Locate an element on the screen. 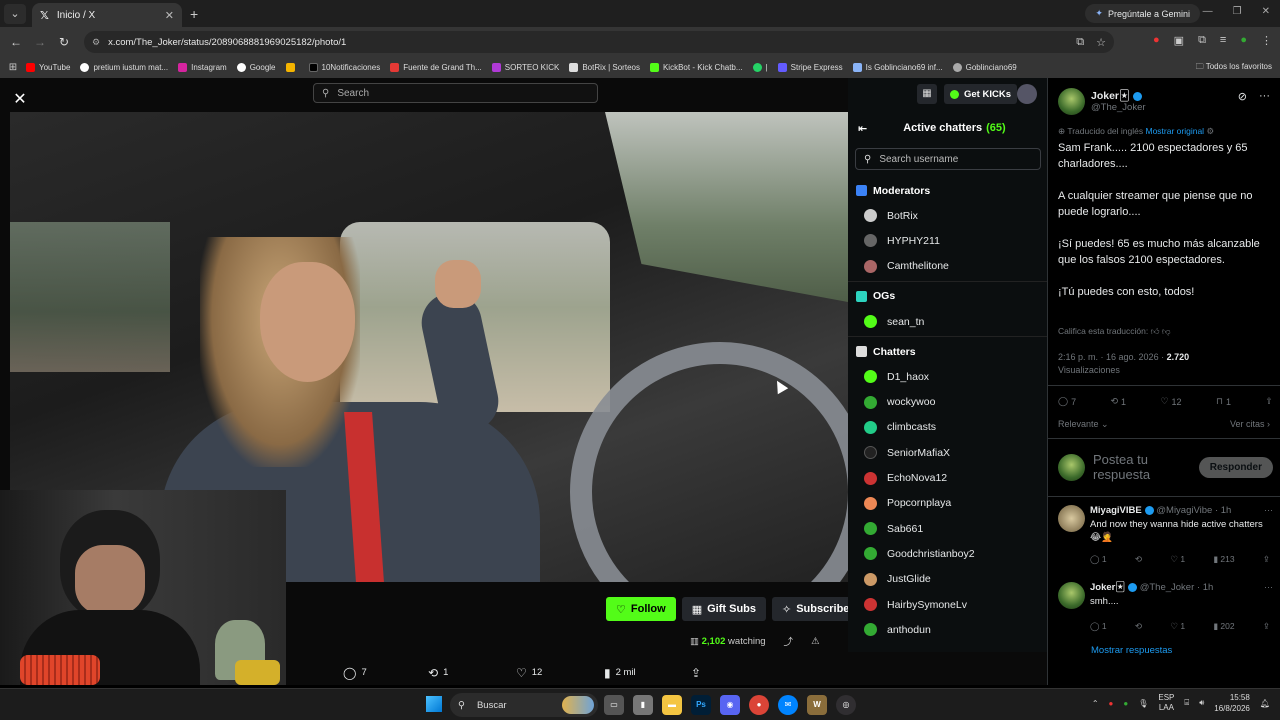 This screenshot has height=720, width=1280. chatter-item: sean_tn is located at coordinates (947, 321).